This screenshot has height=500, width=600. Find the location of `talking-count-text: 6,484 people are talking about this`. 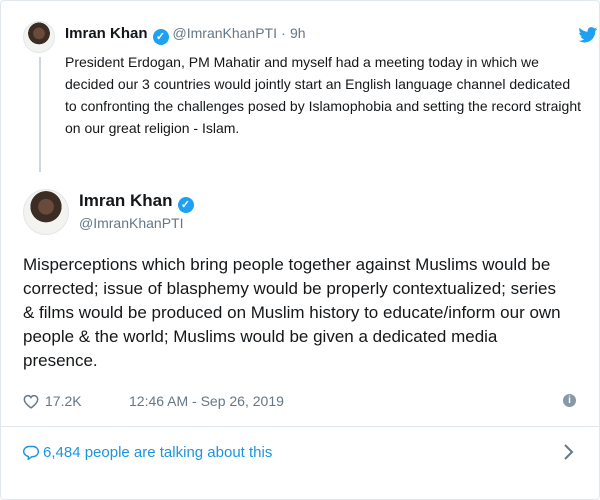

talking-count-text: 6,484 people are talking about this is located at coordinates (157, 452).